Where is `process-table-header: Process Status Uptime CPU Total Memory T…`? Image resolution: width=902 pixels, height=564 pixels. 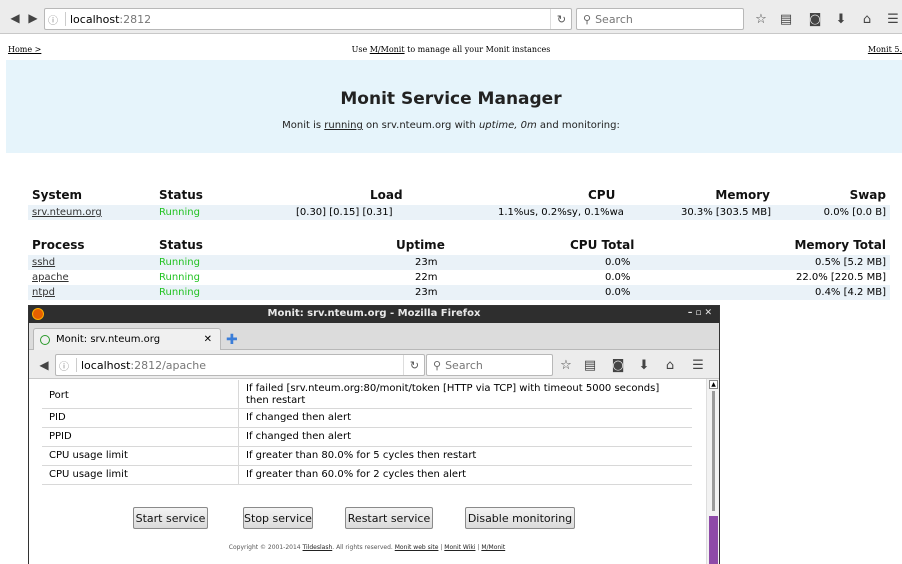 process-table-header: Process Status Uptime CPU Total Memory T… is located at coordinates (459, 245).